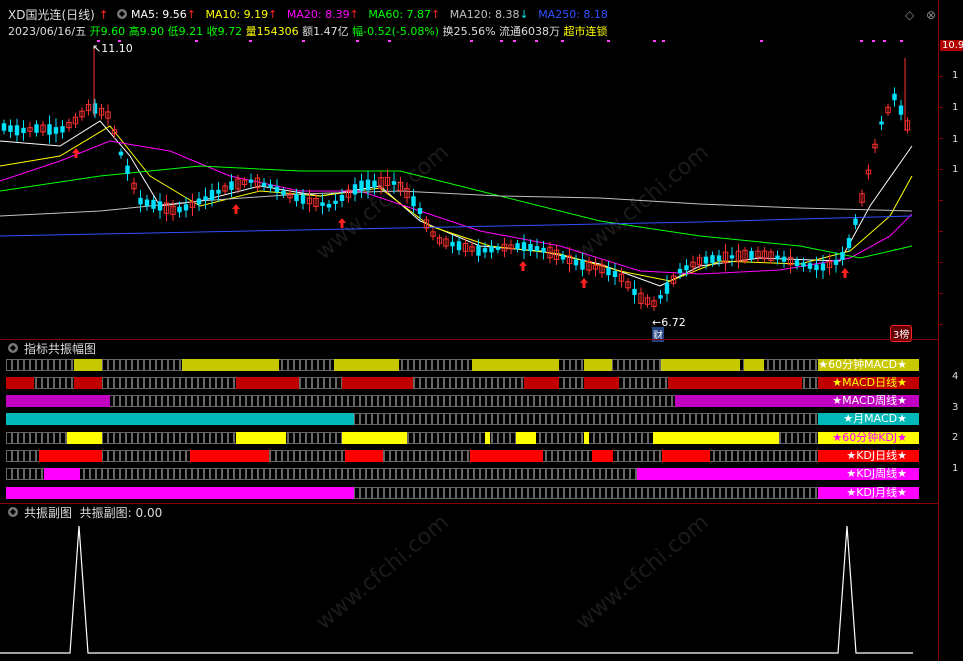  Describe the element at coordinates (909, 15) in the screenshot. I see `diamond-icon: ◇` at that location.